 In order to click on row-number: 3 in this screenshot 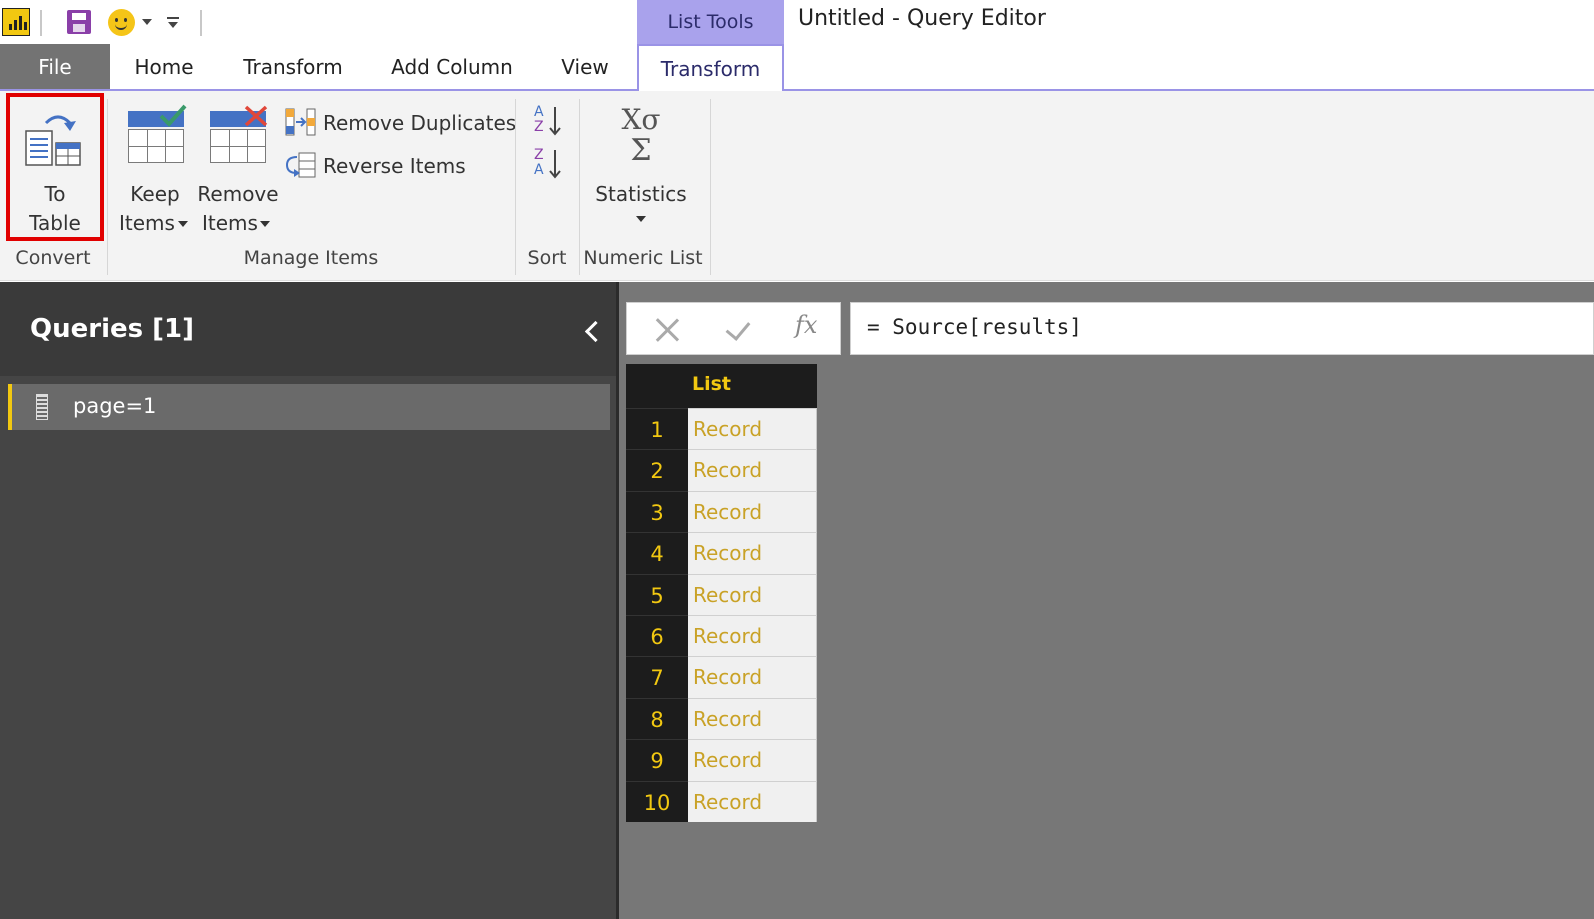, I will do `click(657, 511)`.